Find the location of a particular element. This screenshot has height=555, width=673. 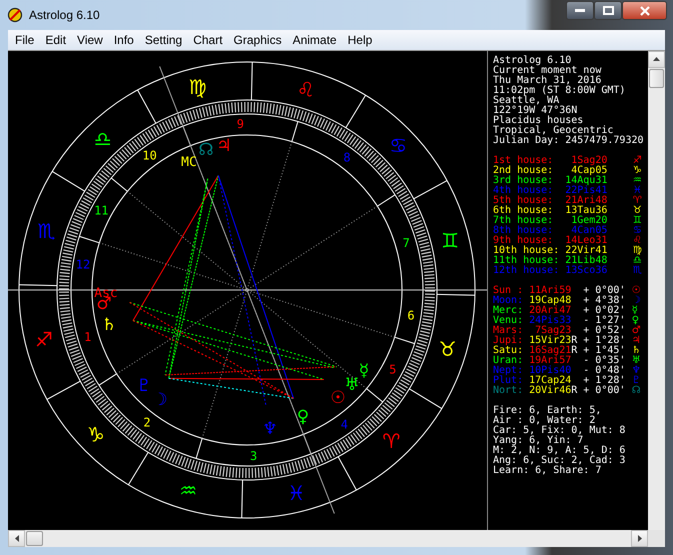

sign-glyph: ♒ is located at coordinates (637, 181).